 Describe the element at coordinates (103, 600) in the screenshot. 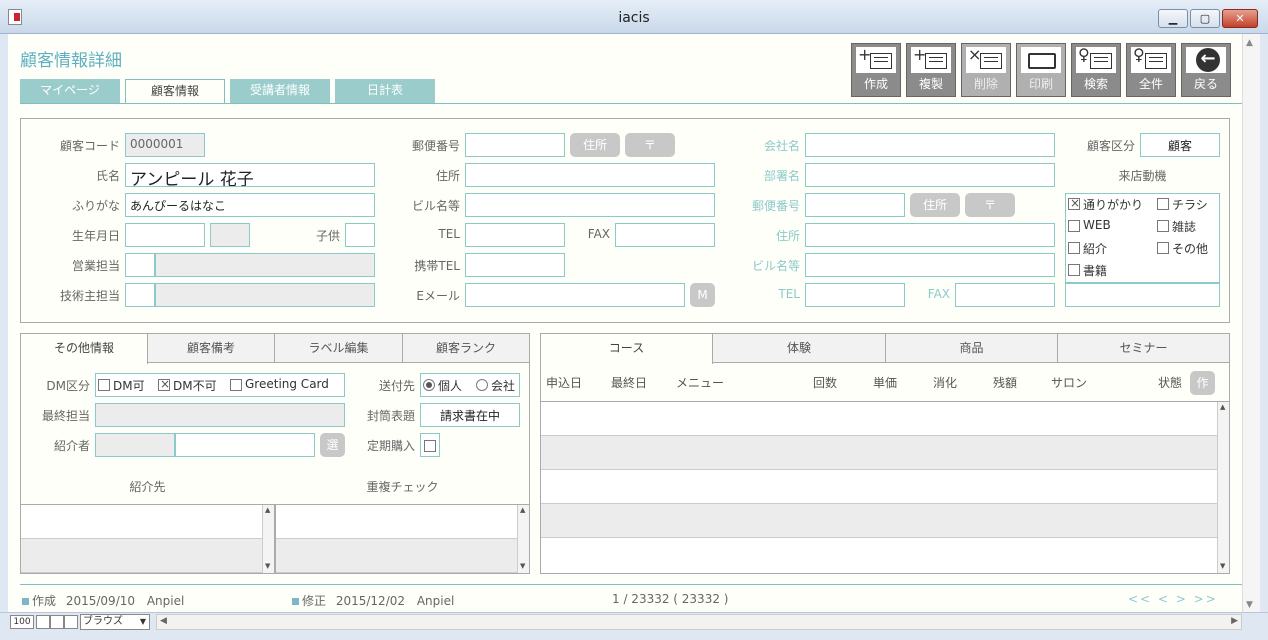

I see `created-info: 作成 2015/09/10 Anpiel` at that location.